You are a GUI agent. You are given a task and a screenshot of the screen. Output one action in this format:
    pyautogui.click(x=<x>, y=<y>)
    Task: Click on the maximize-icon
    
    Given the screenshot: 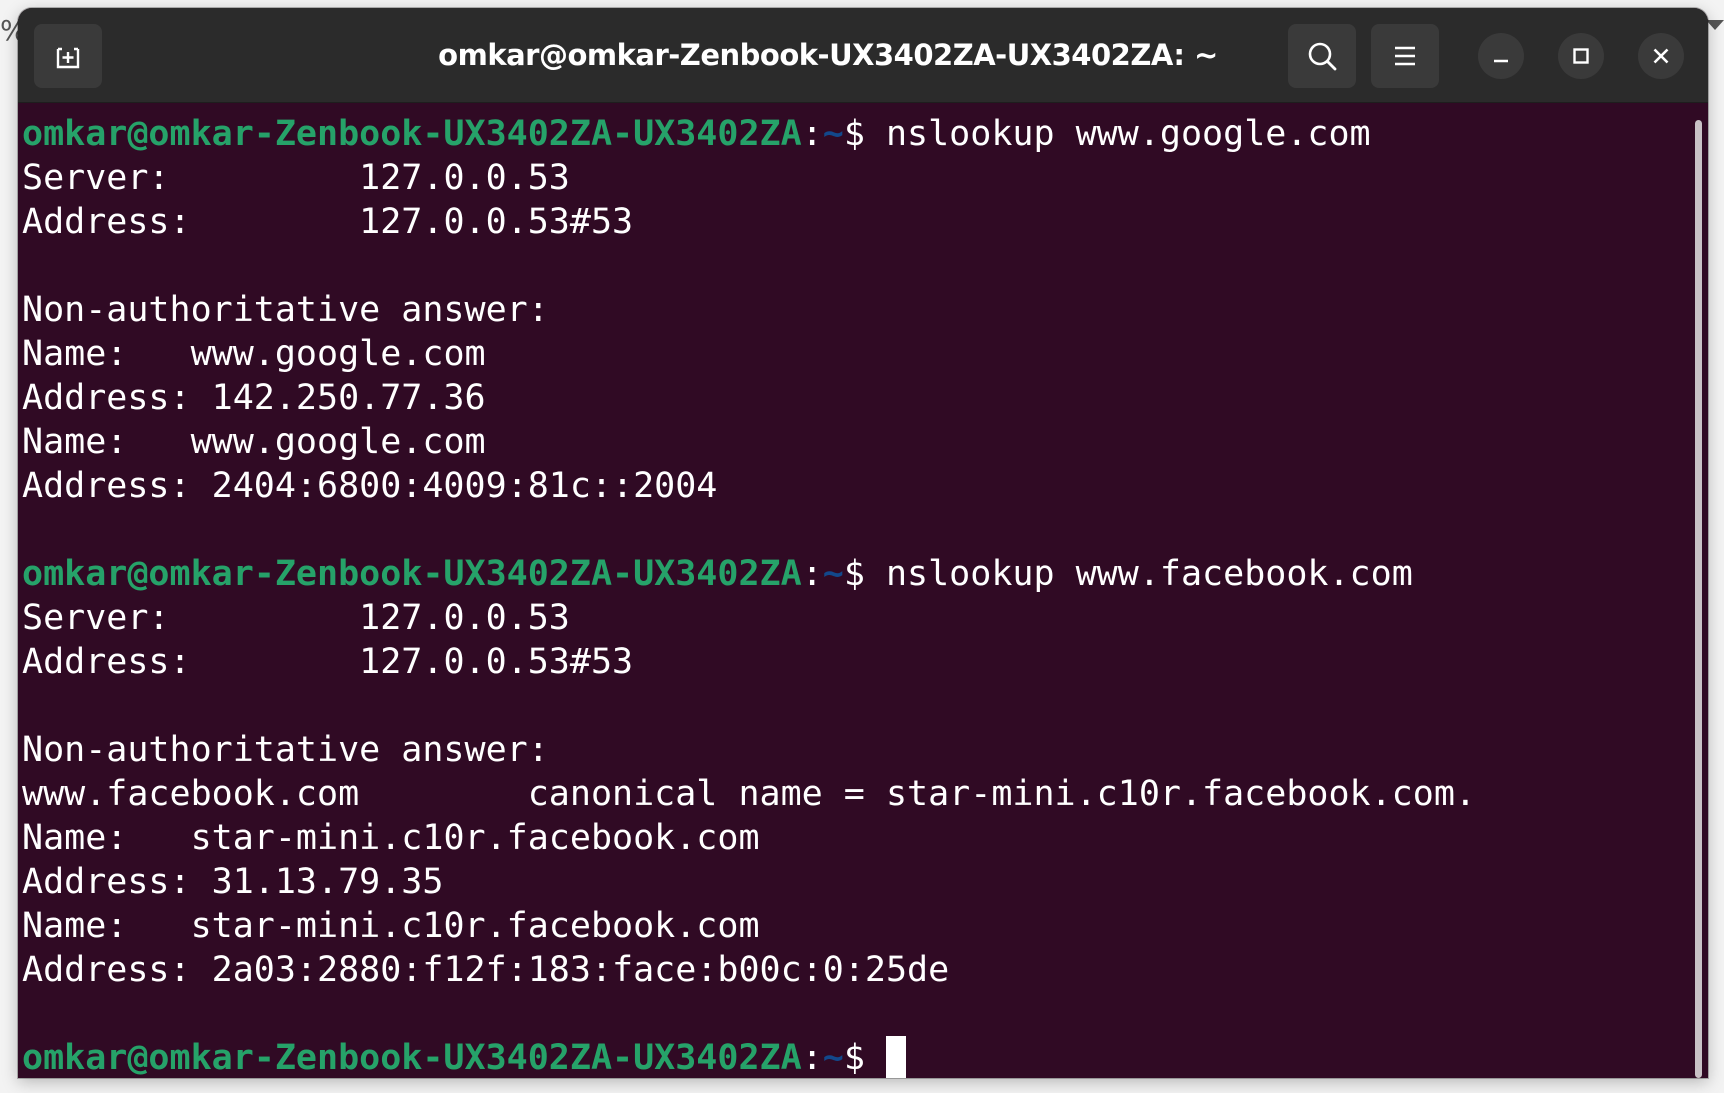 What is the action you would take?
    pyautogui.click(x=1581, y=56)
    